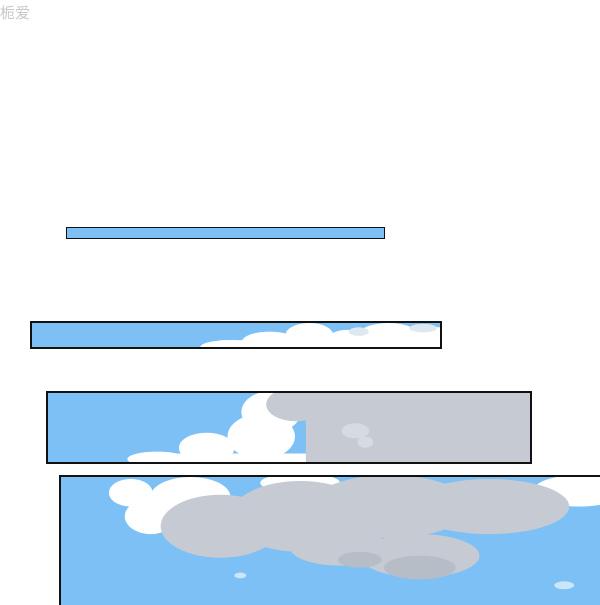 Image resolution: width=600 pixels, height=605 pixels. I want to click on cloud-illustration-large, so click(289, 427).